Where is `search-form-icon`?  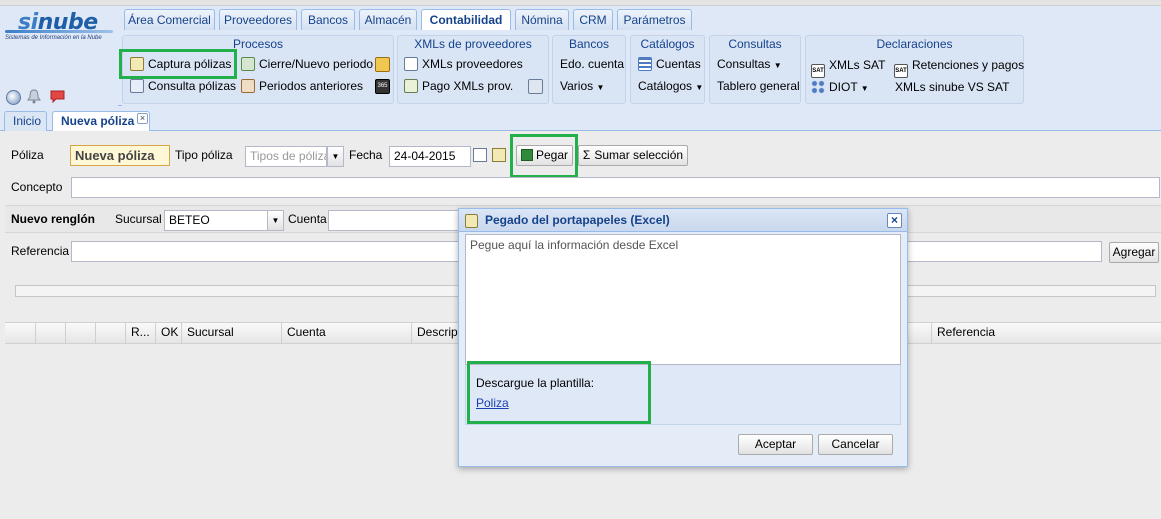
search-form-icon is located at coordinates (137, 86).